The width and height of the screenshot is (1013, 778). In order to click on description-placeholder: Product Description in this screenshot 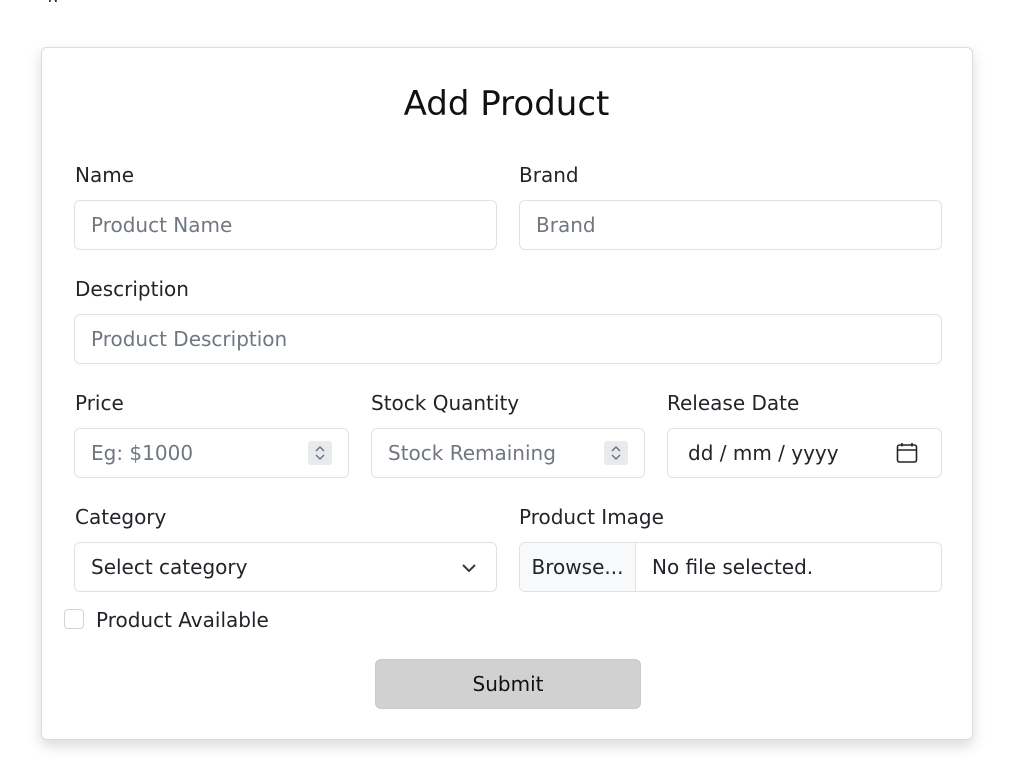, I will do `click(189, 339)`.